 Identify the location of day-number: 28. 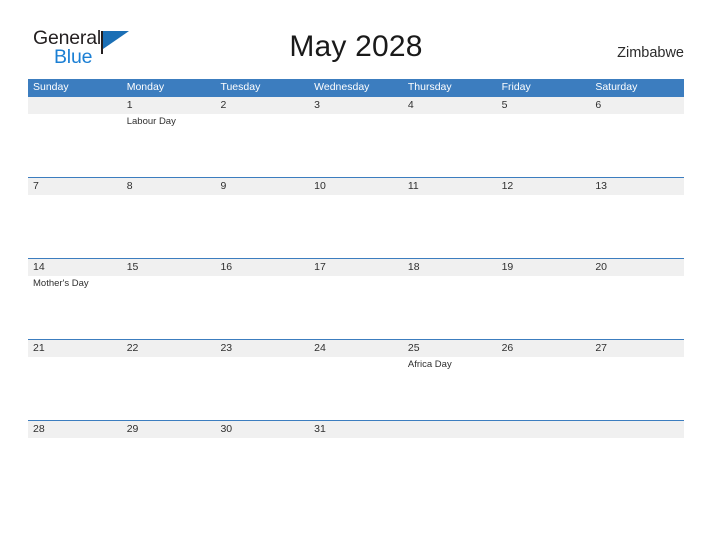
(75, 429).